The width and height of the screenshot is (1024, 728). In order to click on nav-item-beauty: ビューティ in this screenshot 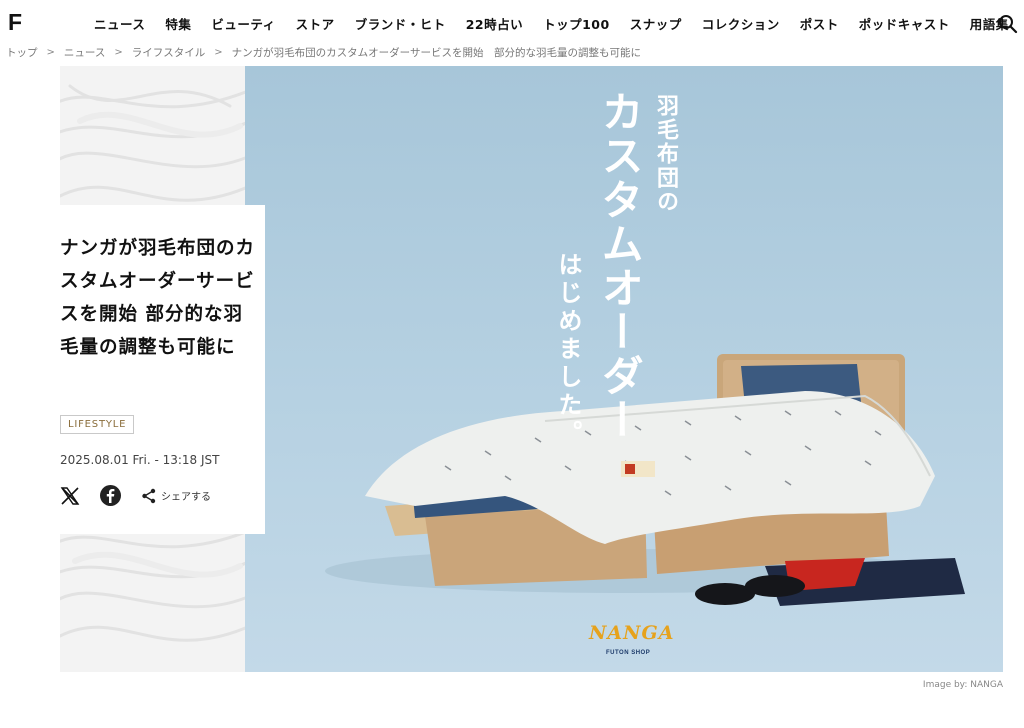, I will do `click(243, 23)`.